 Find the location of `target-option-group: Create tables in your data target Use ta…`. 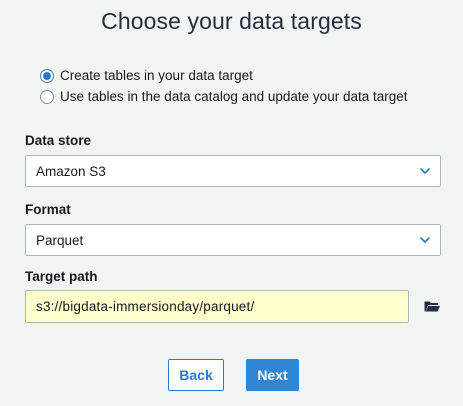

target-option-group: Create tables in your data target Use ta… is located at coordinates (224, 86).